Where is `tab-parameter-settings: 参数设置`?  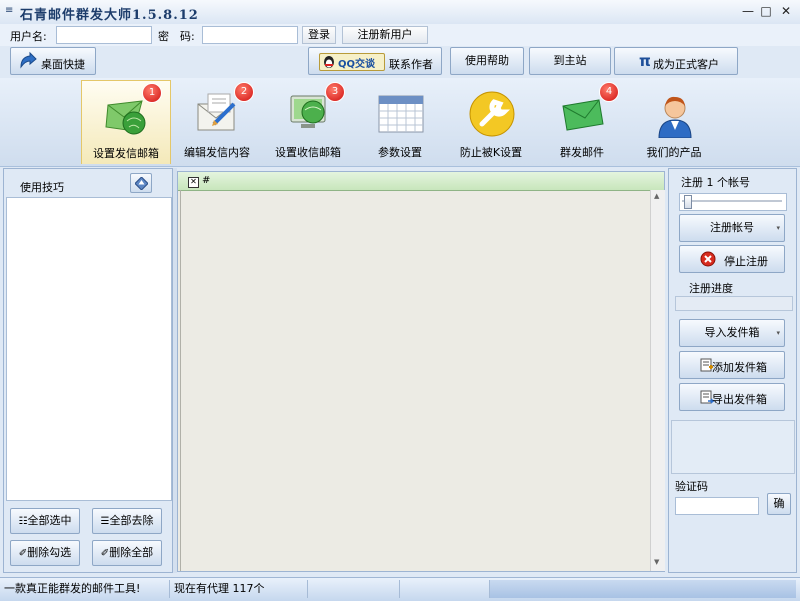 tab-parameter-settings: 参数设置 is located at coordinates (400, 122).